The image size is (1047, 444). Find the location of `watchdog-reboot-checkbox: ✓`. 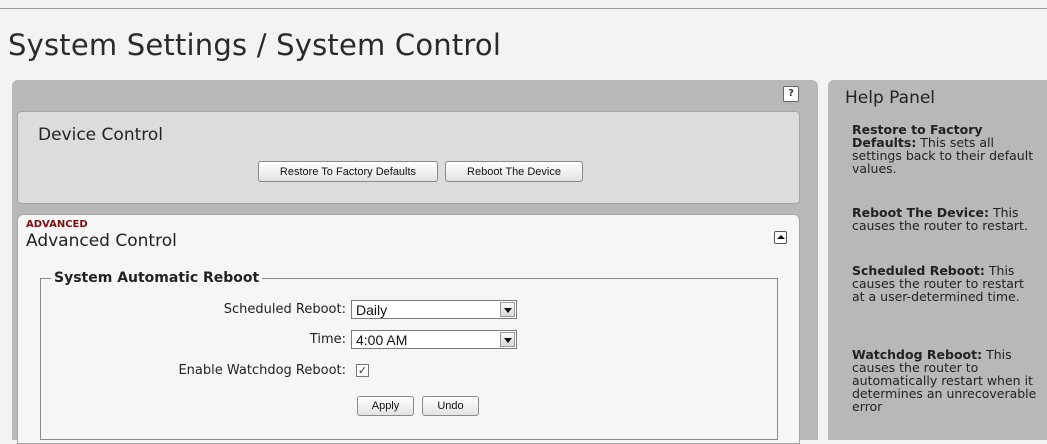

watchdog-reboot-checkbox: ✓ is located at coordinates (362, 370).